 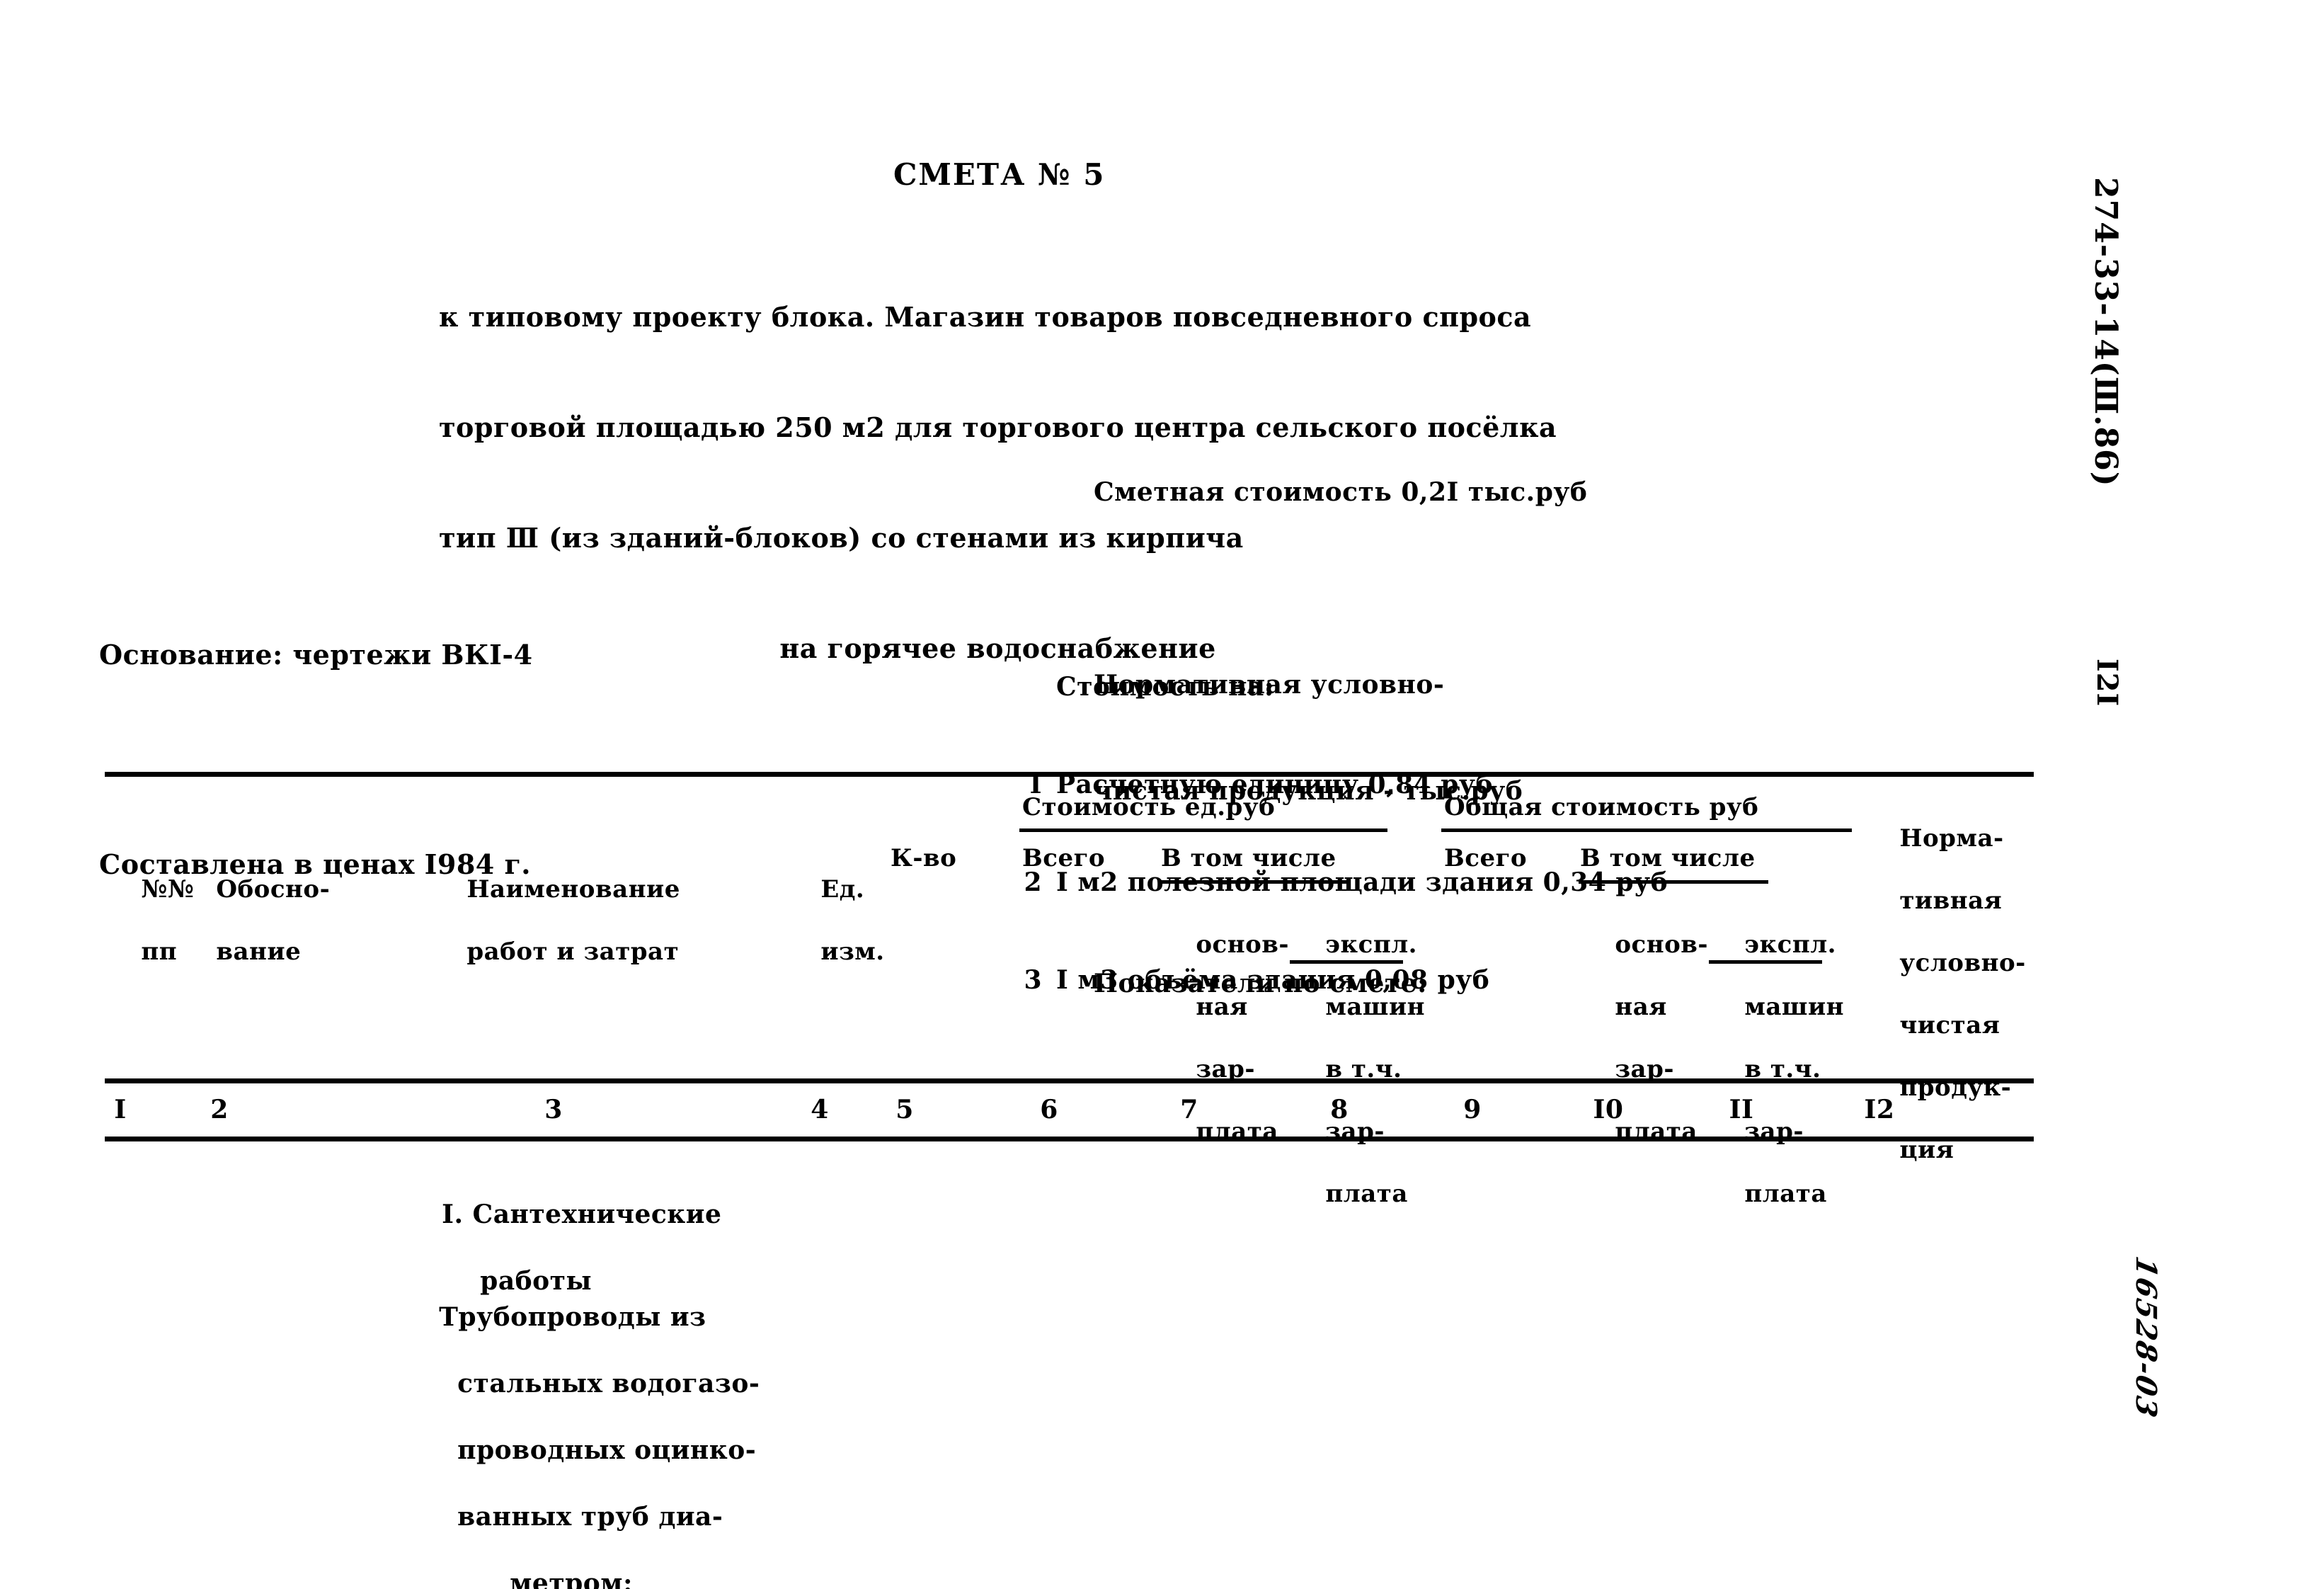 What do you see at coordinates (1069, 1139) in the screenshot?
I see `table-body-top-rule` at bounding box center [1069, 1139].